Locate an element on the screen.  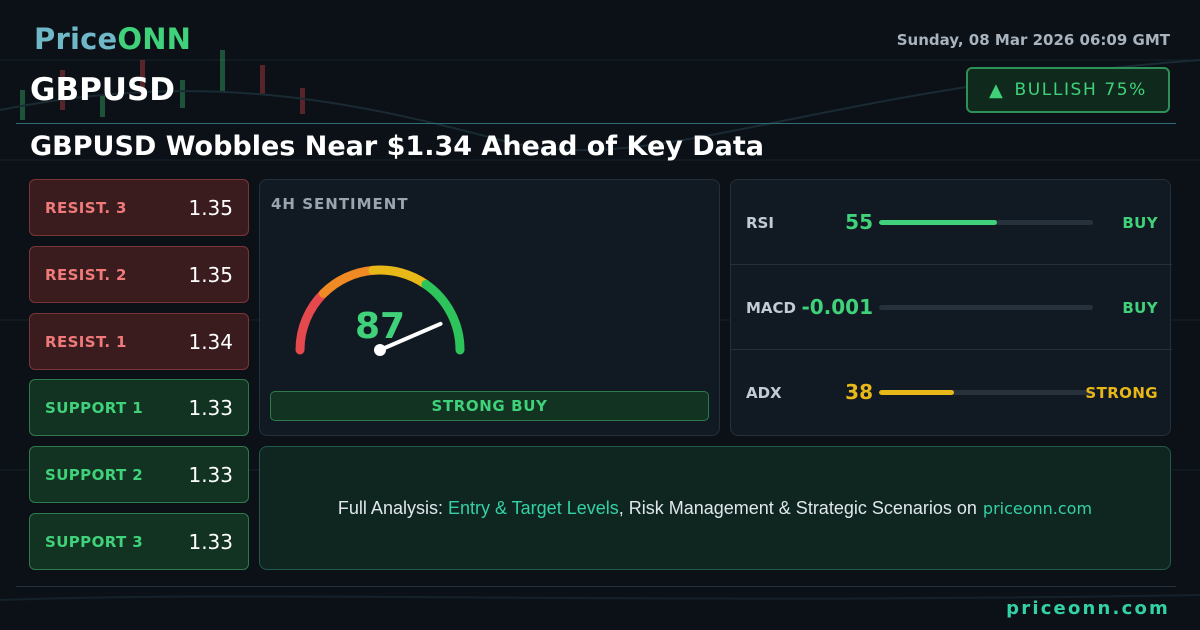
indicator-rsi: RSI 55 BUY is located at coordinates (951, 222).